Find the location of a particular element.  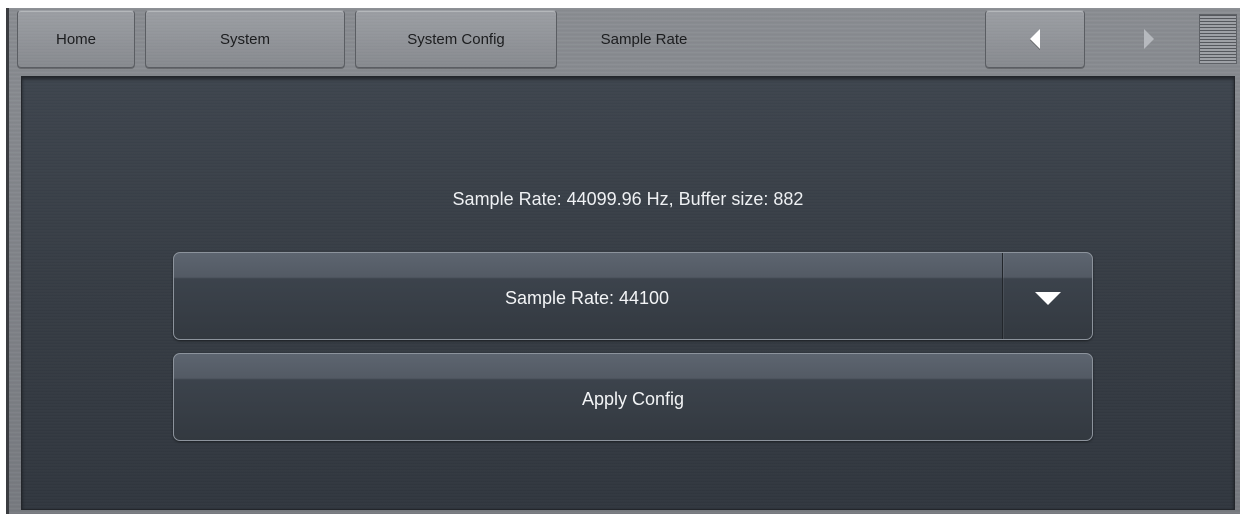

dropdown-toggle is located at coordinates (1047, 296).